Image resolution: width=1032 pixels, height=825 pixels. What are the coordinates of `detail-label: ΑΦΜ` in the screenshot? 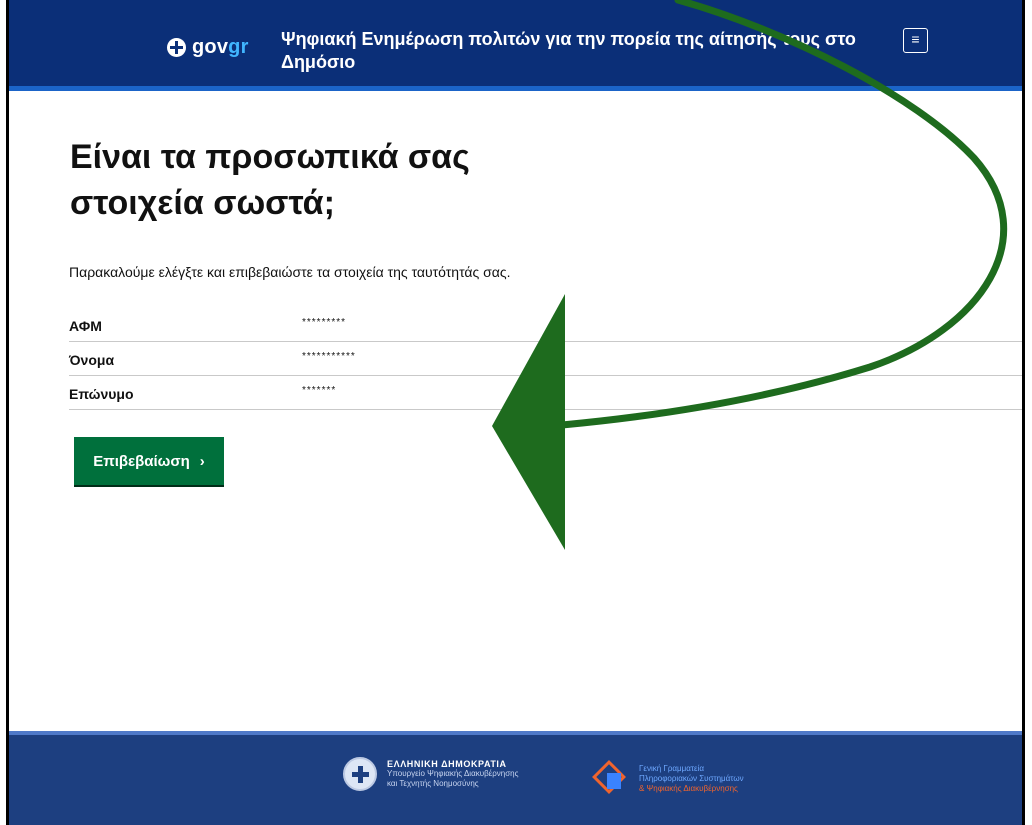 It's located at (85, 326).